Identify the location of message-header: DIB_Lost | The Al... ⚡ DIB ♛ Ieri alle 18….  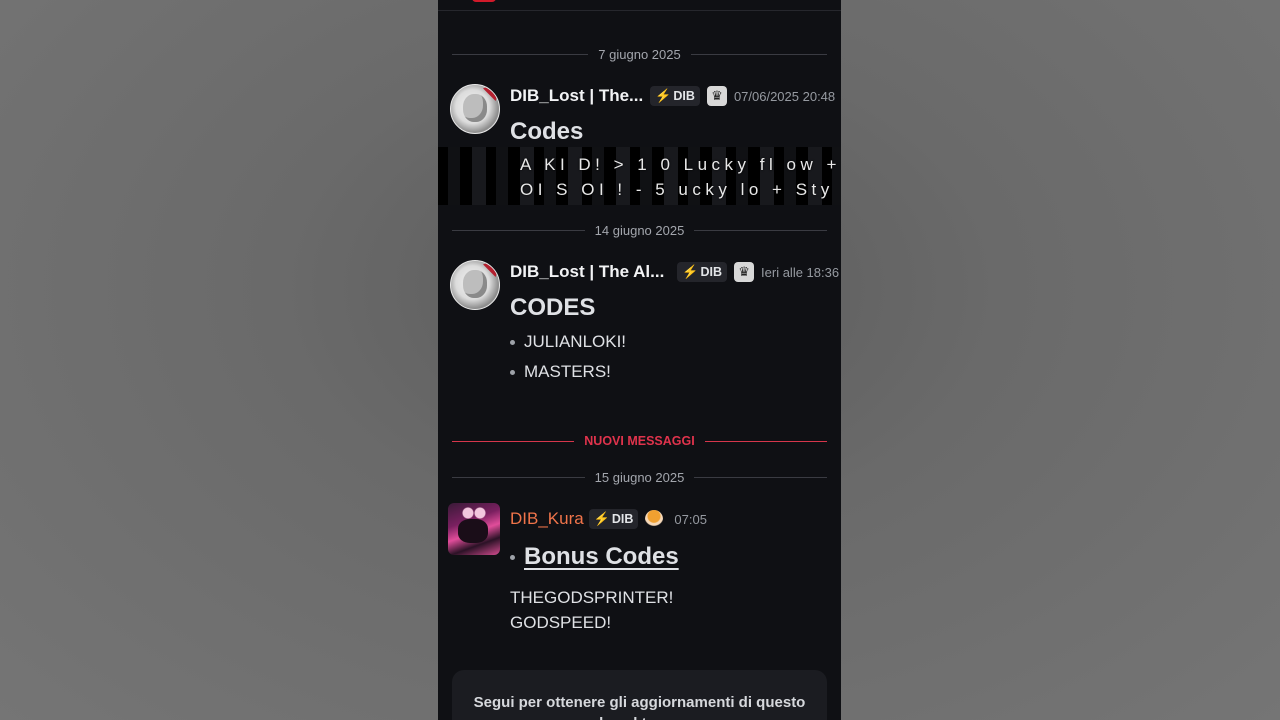
(674, 272).